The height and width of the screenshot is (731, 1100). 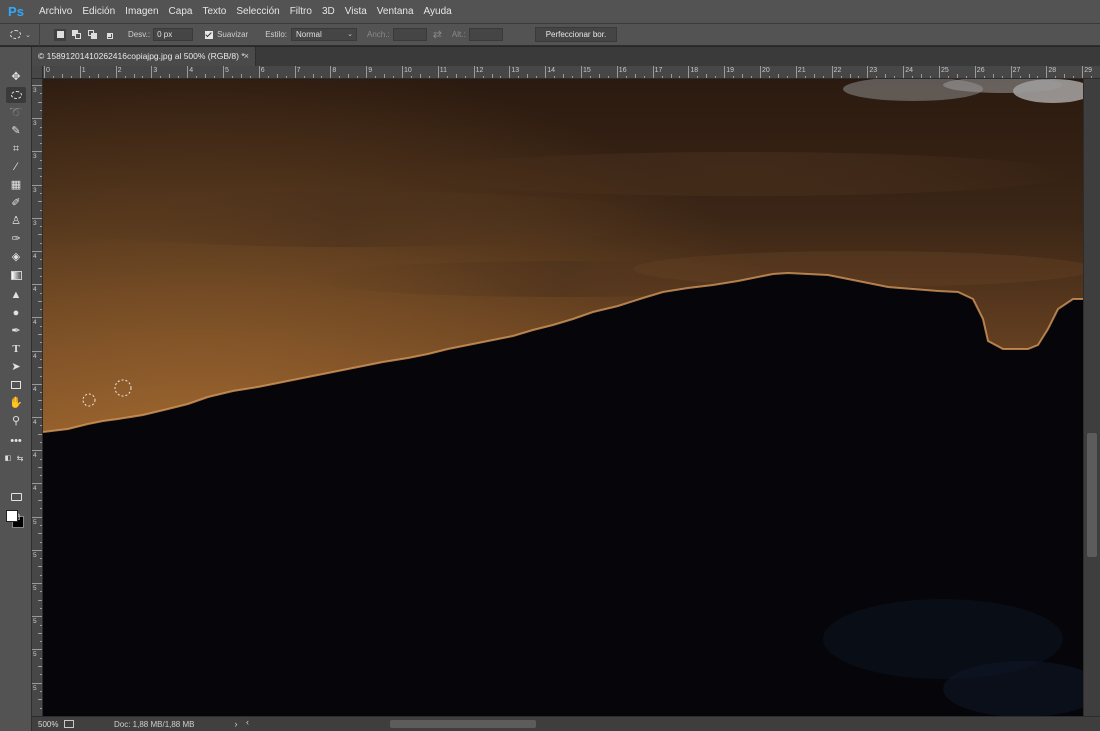 I want to click on blur-icon: ▲, so click(x=16, y=295).